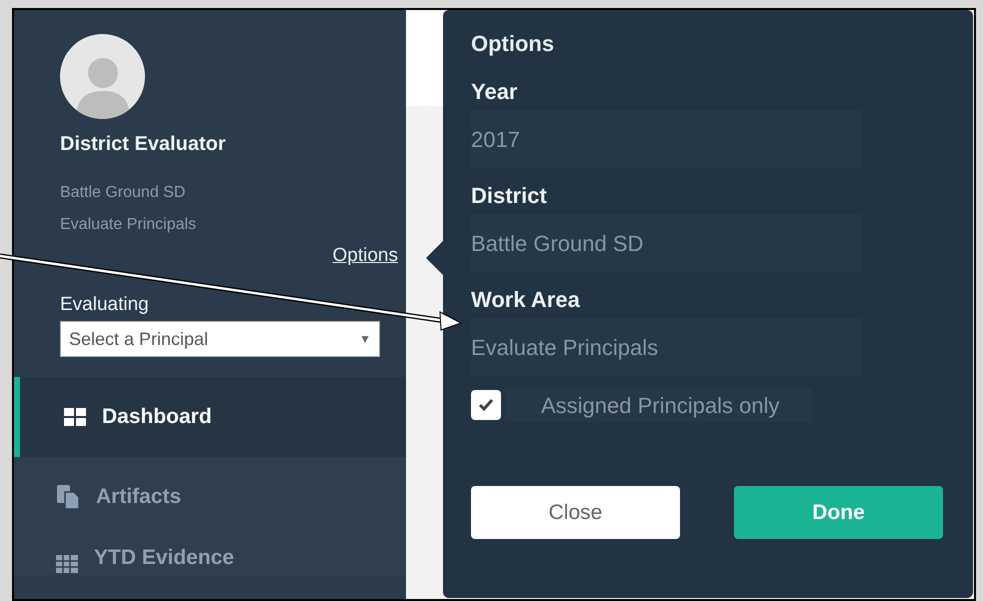 The image size is (983, 601). I want to click on field-value: Battle Ground SD, so click(666, 243).